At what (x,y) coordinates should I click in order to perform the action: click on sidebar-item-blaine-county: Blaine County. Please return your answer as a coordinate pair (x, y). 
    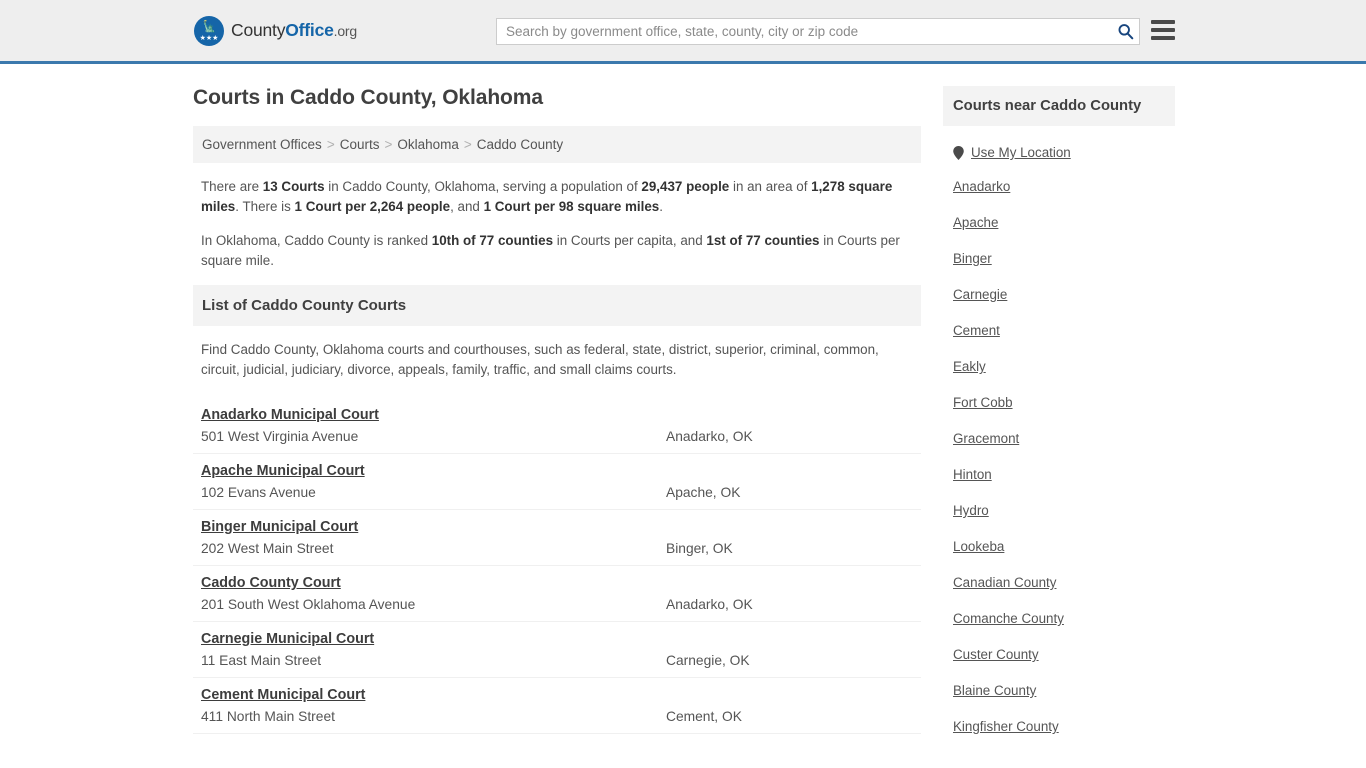
    Looking at the image, I should click on (1059, 691).